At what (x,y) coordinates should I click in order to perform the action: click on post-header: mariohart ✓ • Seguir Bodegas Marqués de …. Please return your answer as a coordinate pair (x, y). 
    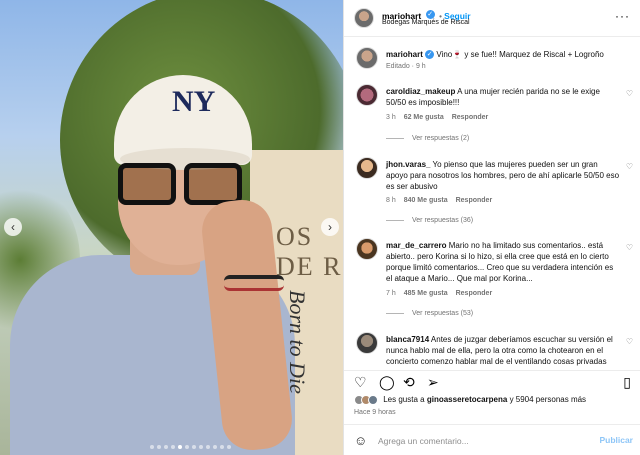
    Looking at the image, I should click on (492, 18).